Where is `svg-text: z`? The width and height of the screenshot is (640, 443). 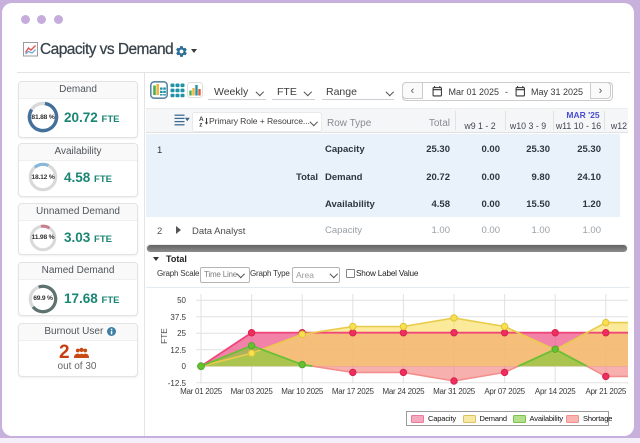 svg-text: z is located at coordinates (200, 124).